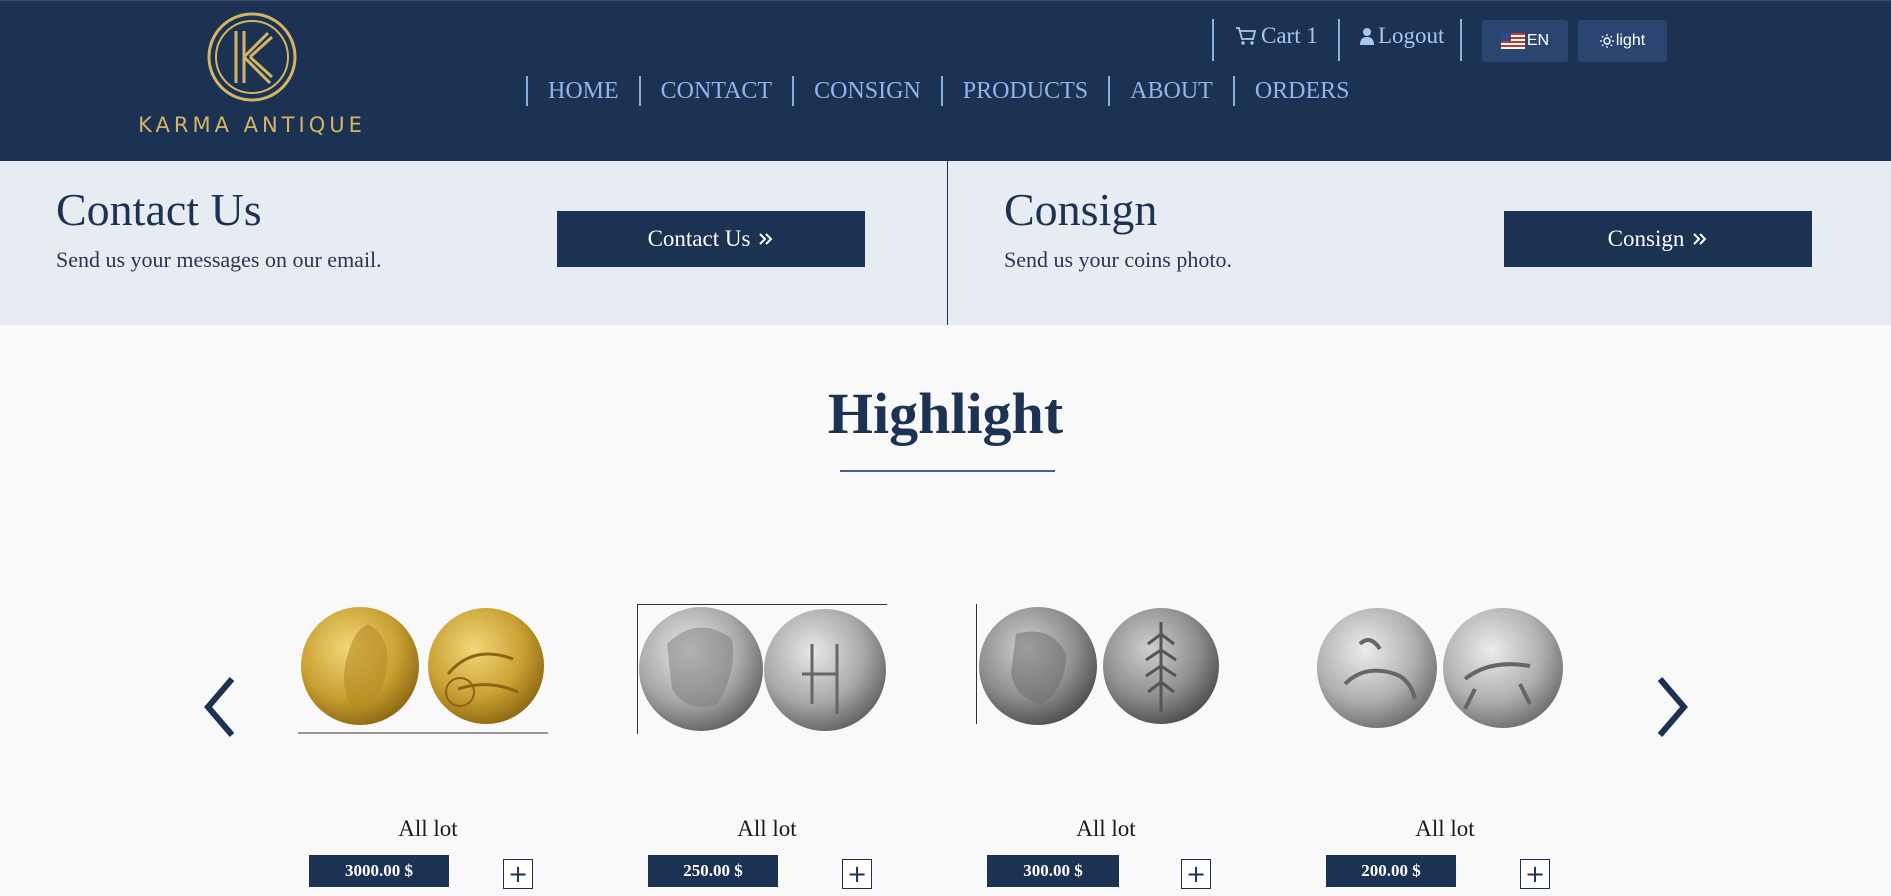  I want to click on contact-us-button: Contact Us, so click(711, 239).